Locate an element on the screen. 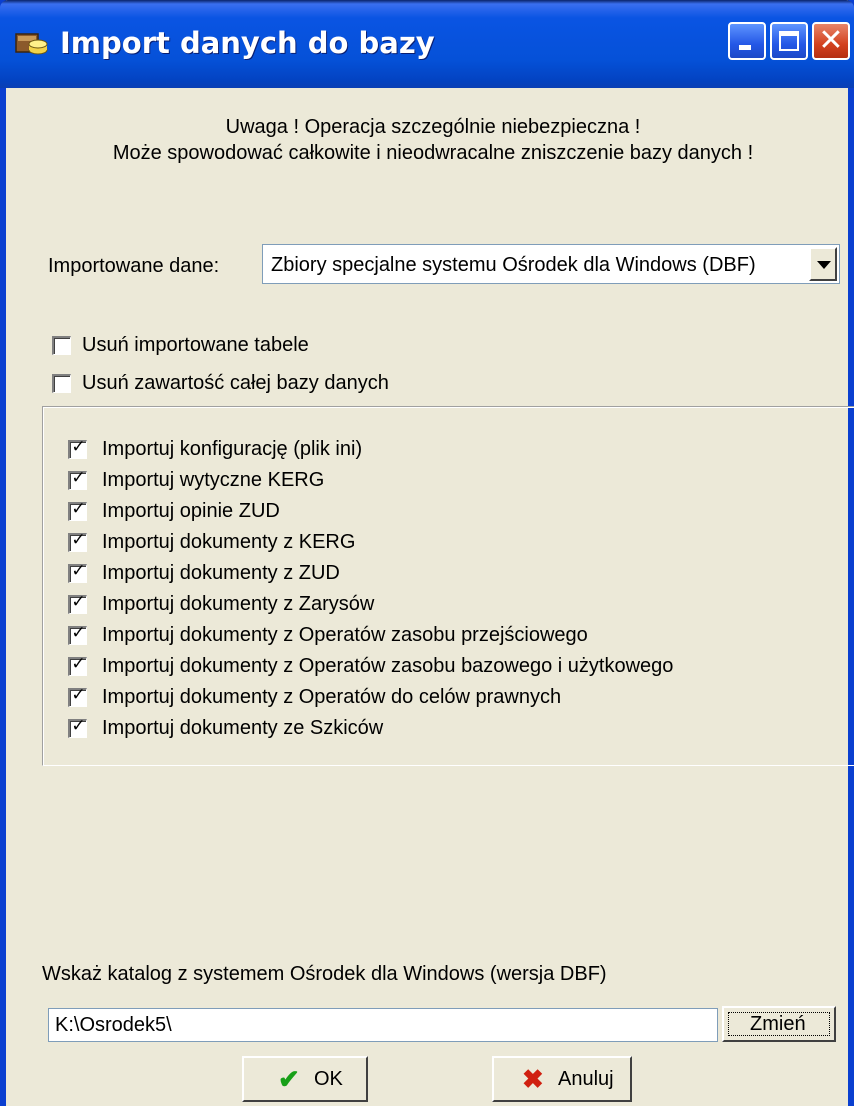 The height and width of the screenshot is (1106, 854). import-kerg-documents-checkbox: ✓ is located at coordinates (77, 541).